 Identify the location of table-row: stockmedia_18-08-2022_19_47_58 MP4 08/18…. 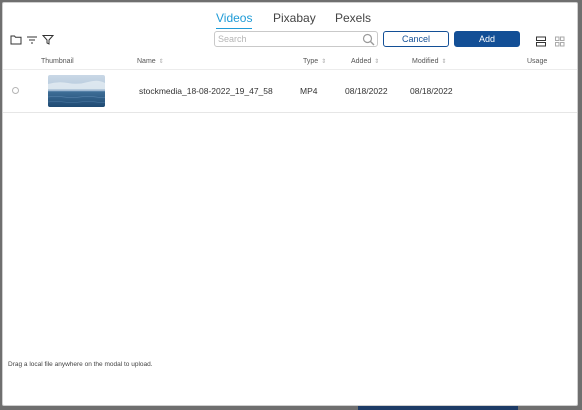
(290, 91).